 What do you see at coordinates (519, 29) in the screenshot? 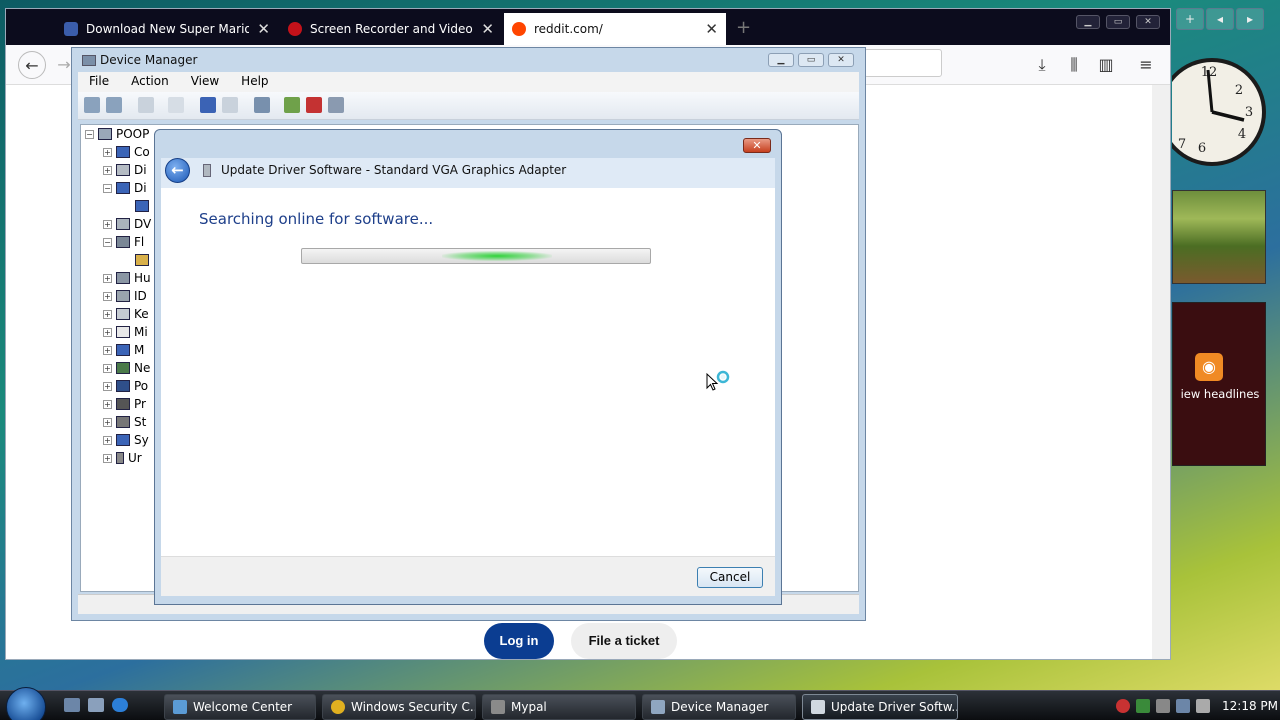
I see `reddit-favicon-icon` at bounding box center [519, 29].